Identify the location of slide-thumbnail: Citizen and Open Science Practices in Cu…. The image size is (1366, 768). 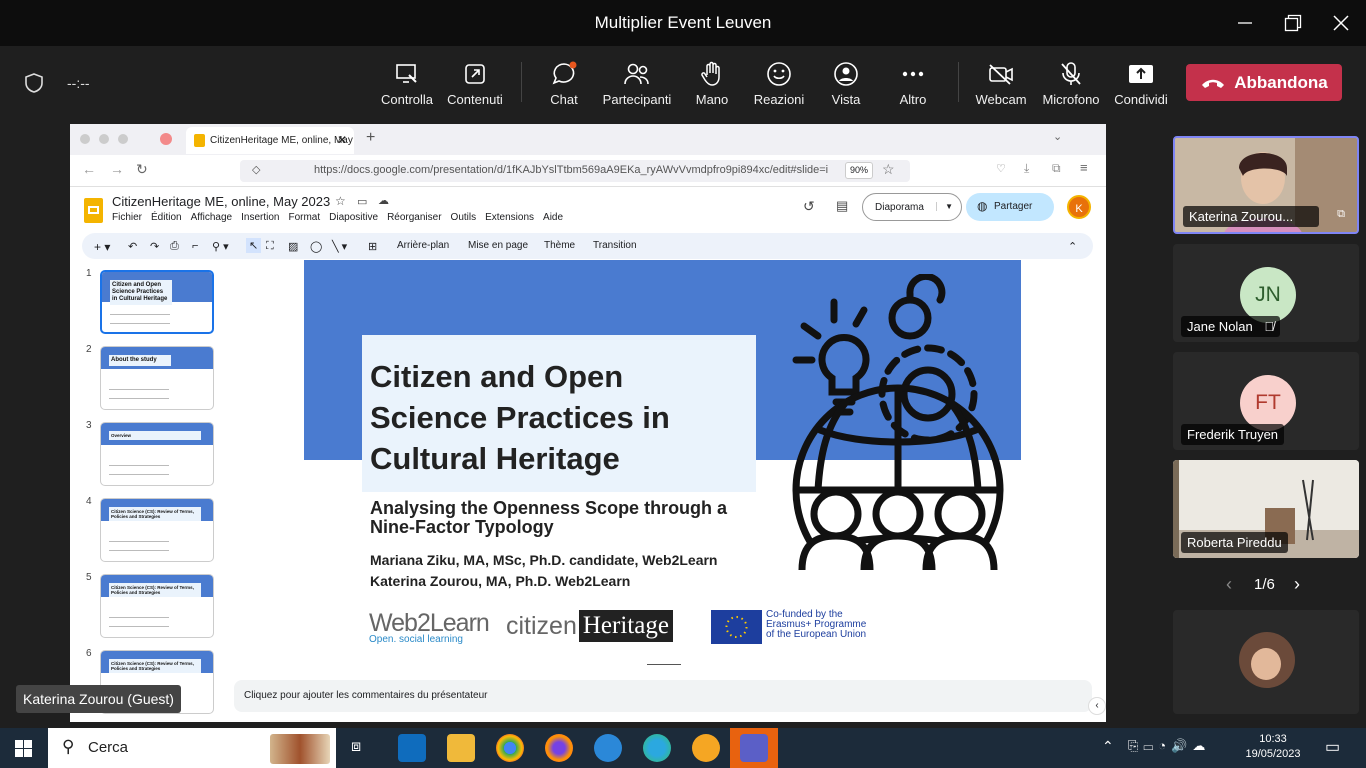
(157, 302).